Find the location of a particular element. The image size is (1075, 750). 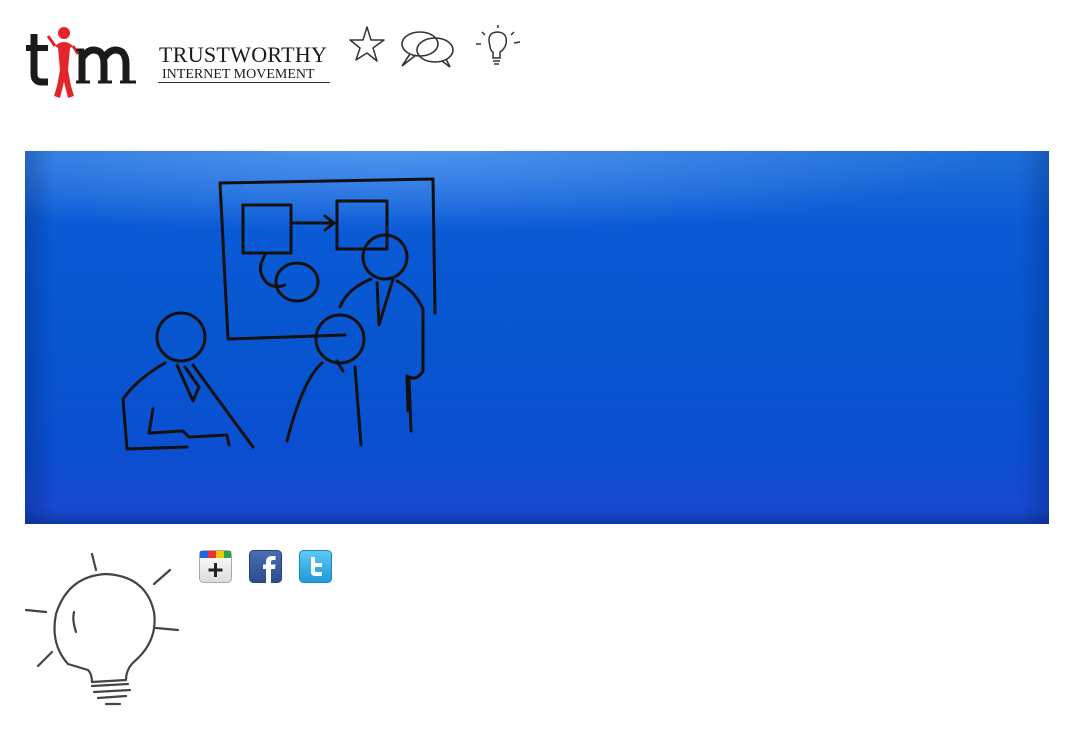

lightbulb-sketch is located at coordinates (102, 629).